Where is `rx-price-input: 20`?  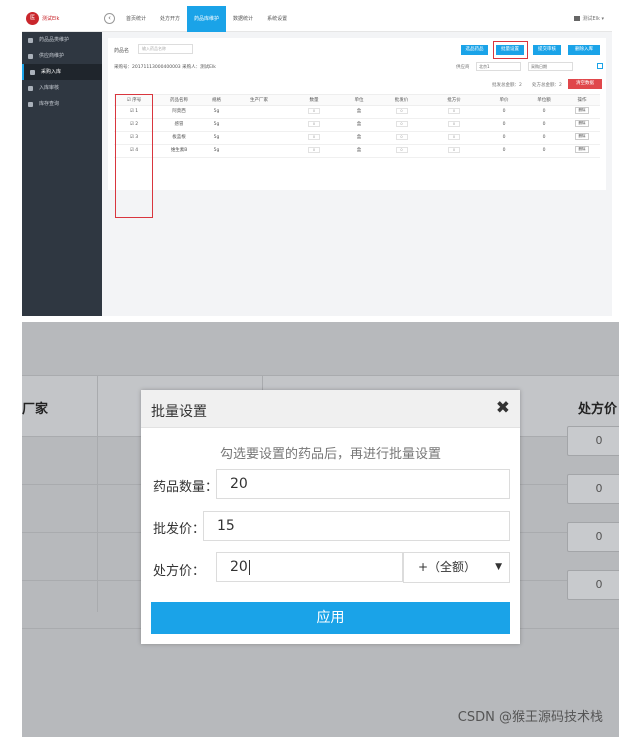 rx-price-input: 20 is located at coordinates (309, 567).